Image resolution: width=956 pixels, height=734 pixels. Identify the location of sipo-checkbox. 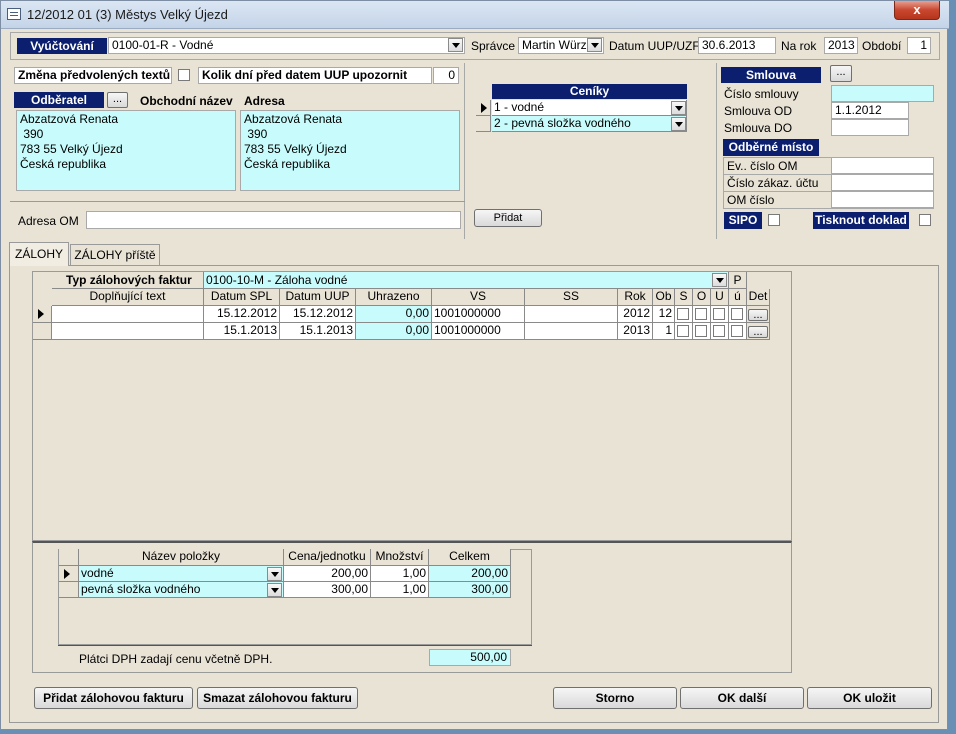
(774, 220).